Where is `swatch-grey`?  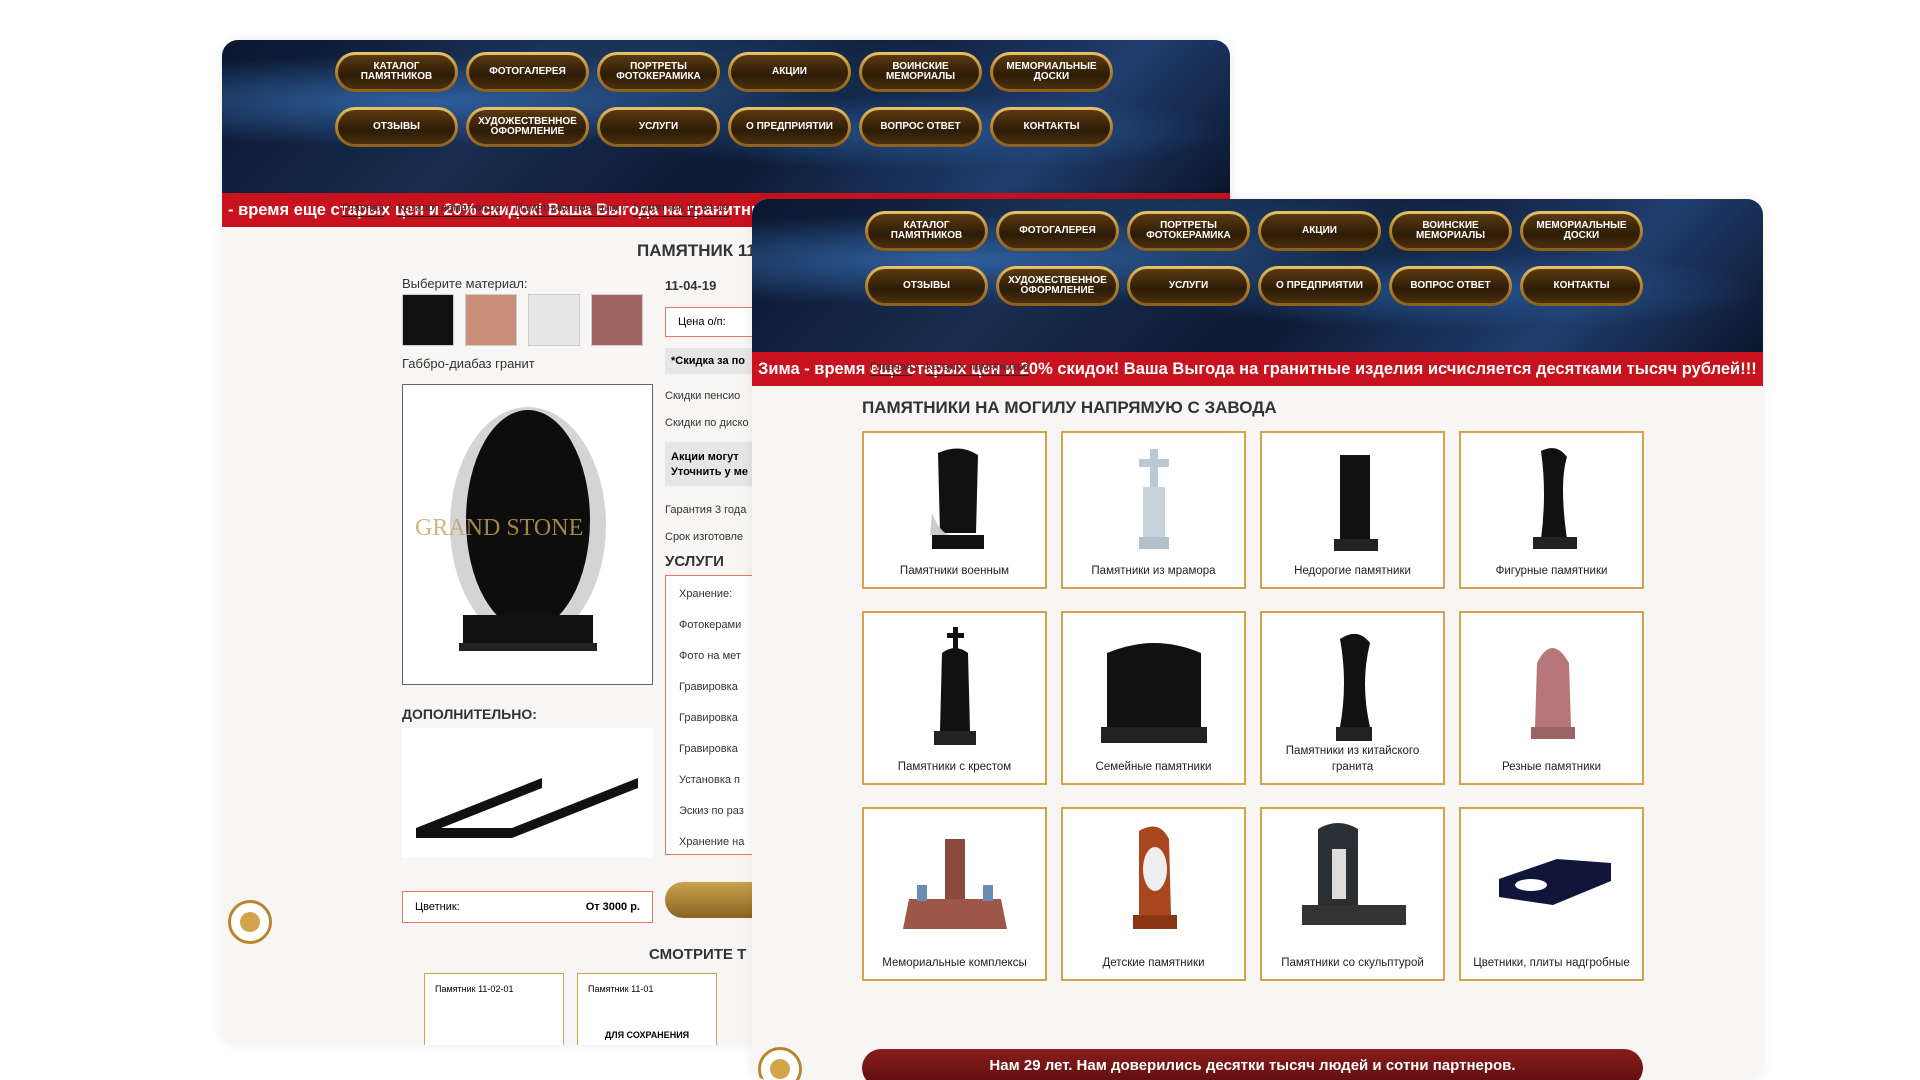
swatch-grey is located at coordinates (554, 320).